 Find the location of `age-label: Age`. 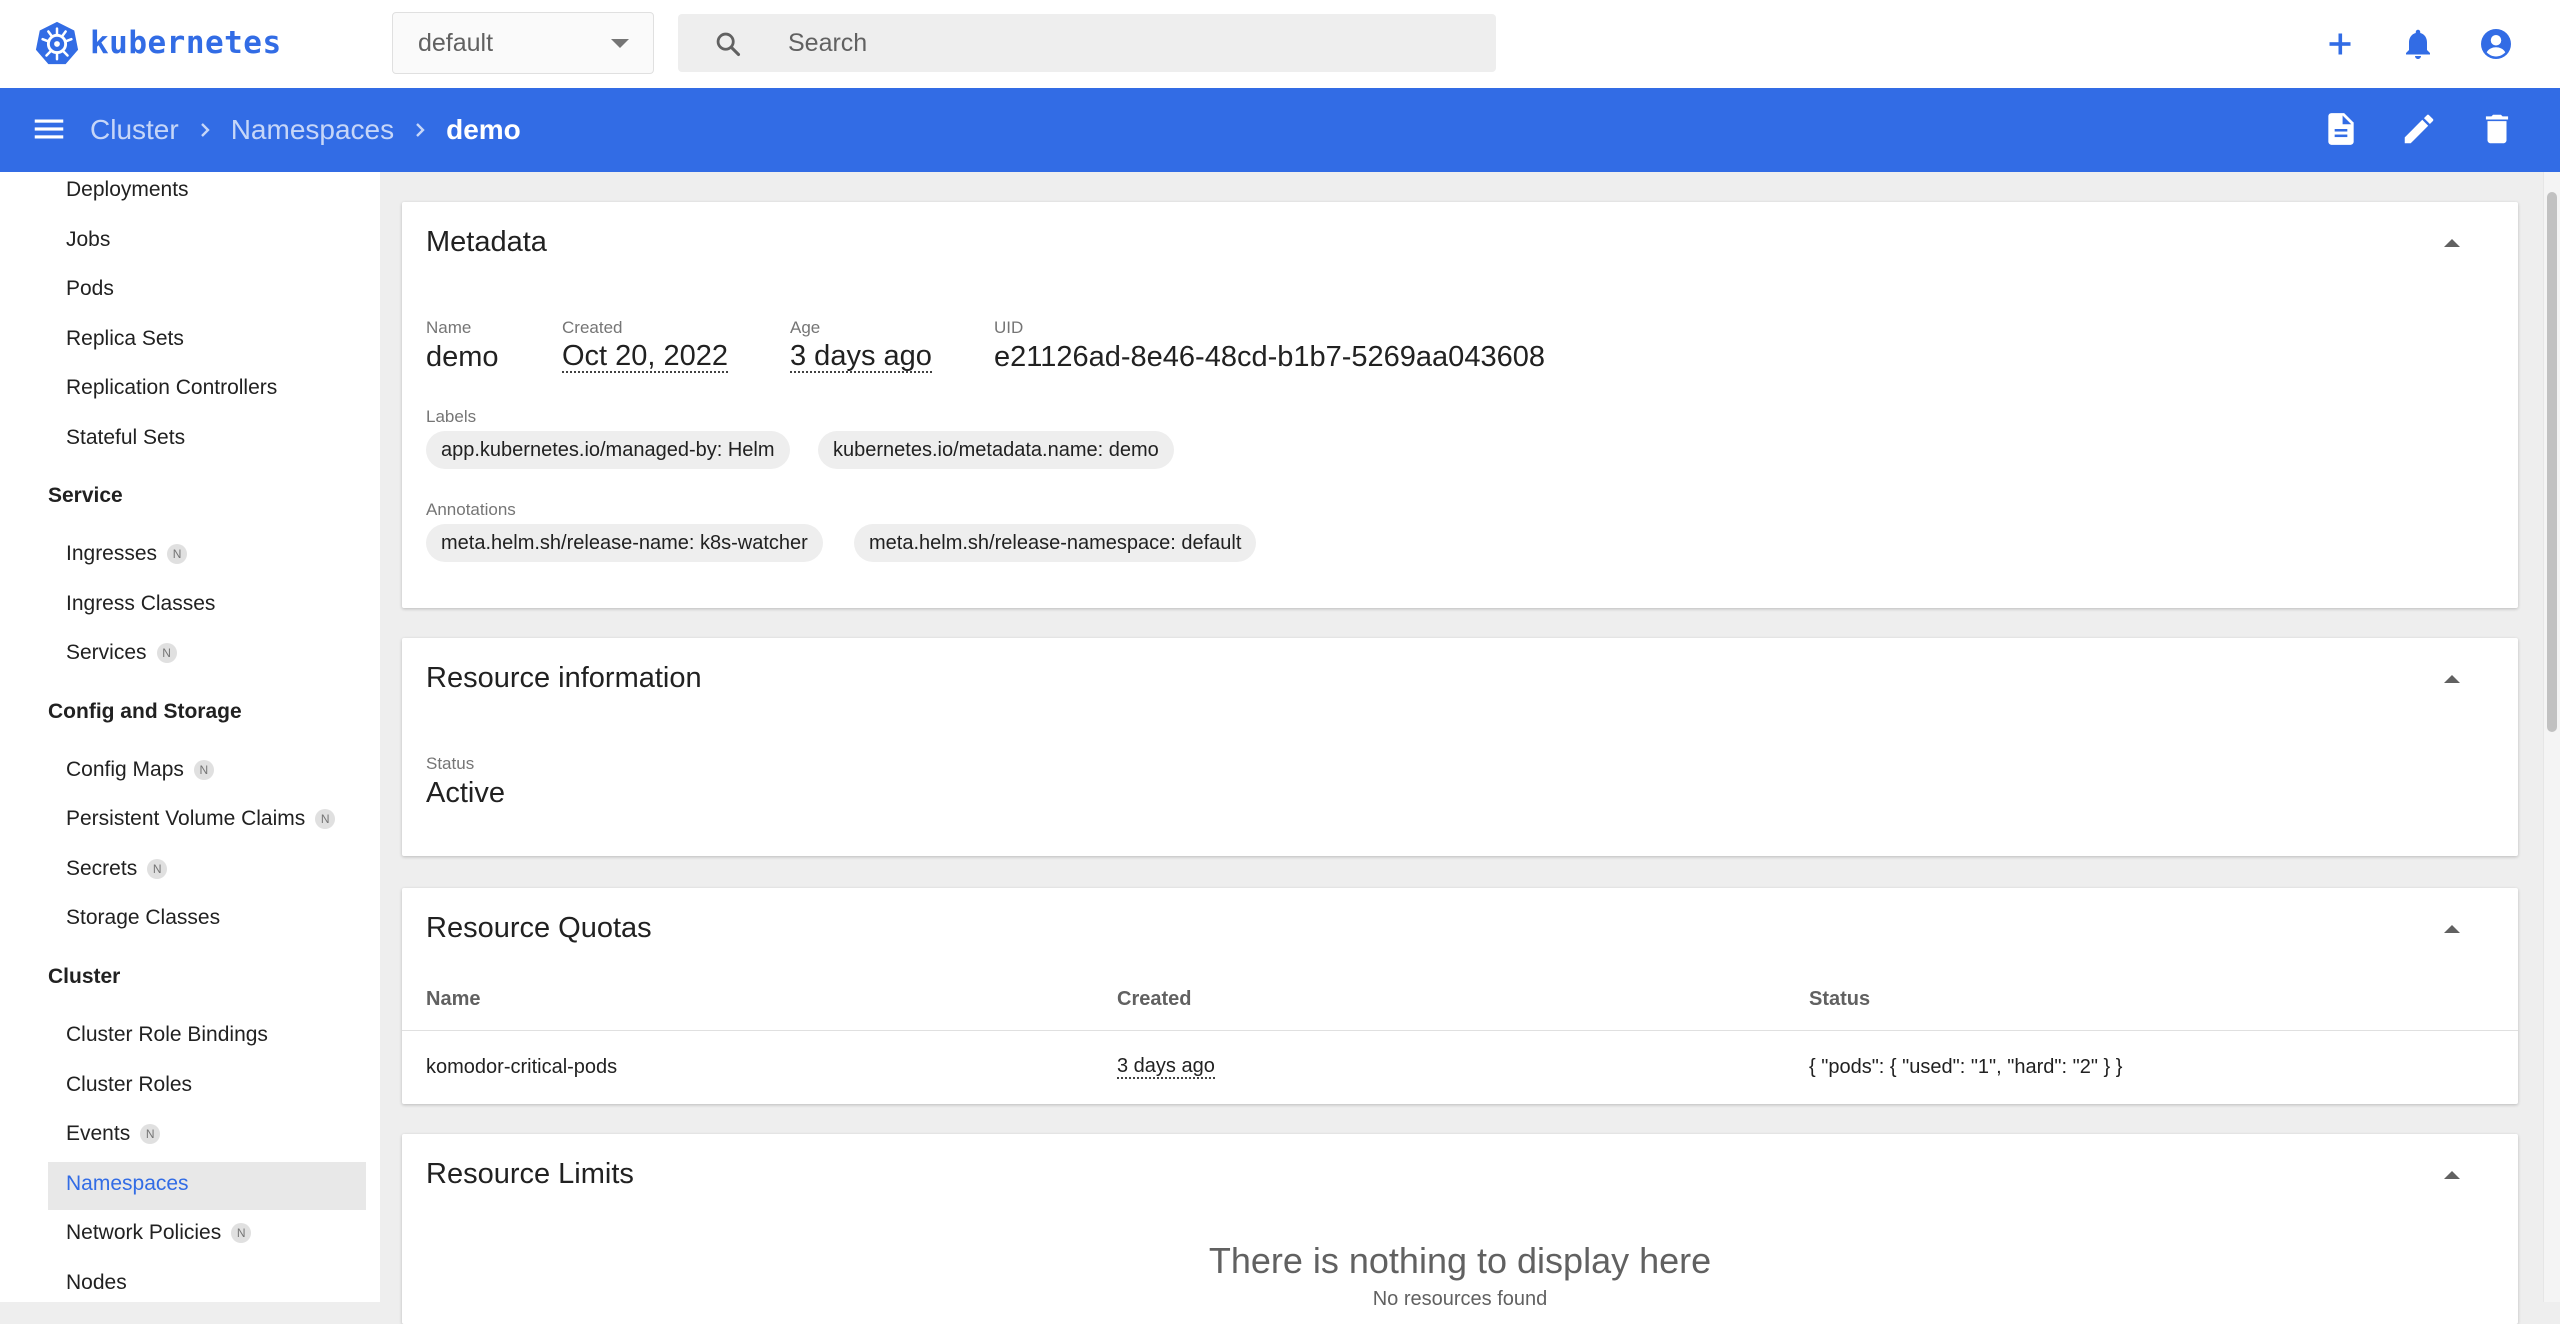

age-label: Age is located at coordinates (805, 327).